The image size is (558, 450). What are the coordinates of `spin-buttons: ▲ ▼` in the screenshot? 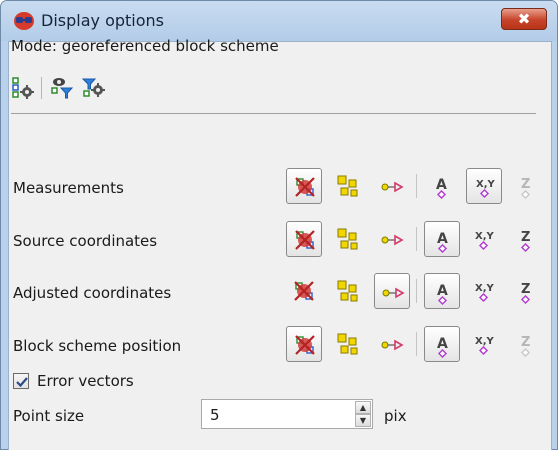 It's located at (363, 414).